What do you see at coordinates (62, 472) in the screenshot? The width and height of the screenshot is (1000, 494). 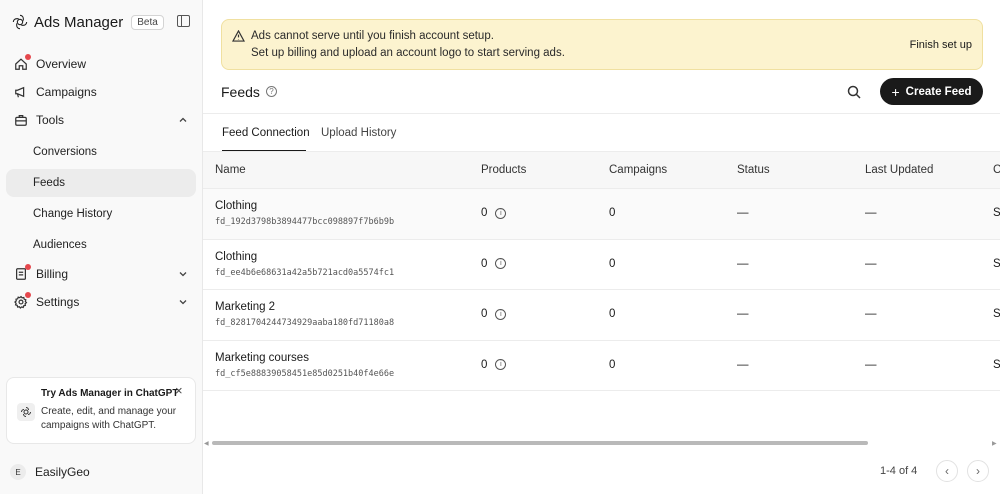 I see `account-name: EasilyGeo` at bounding box center [62, 472].